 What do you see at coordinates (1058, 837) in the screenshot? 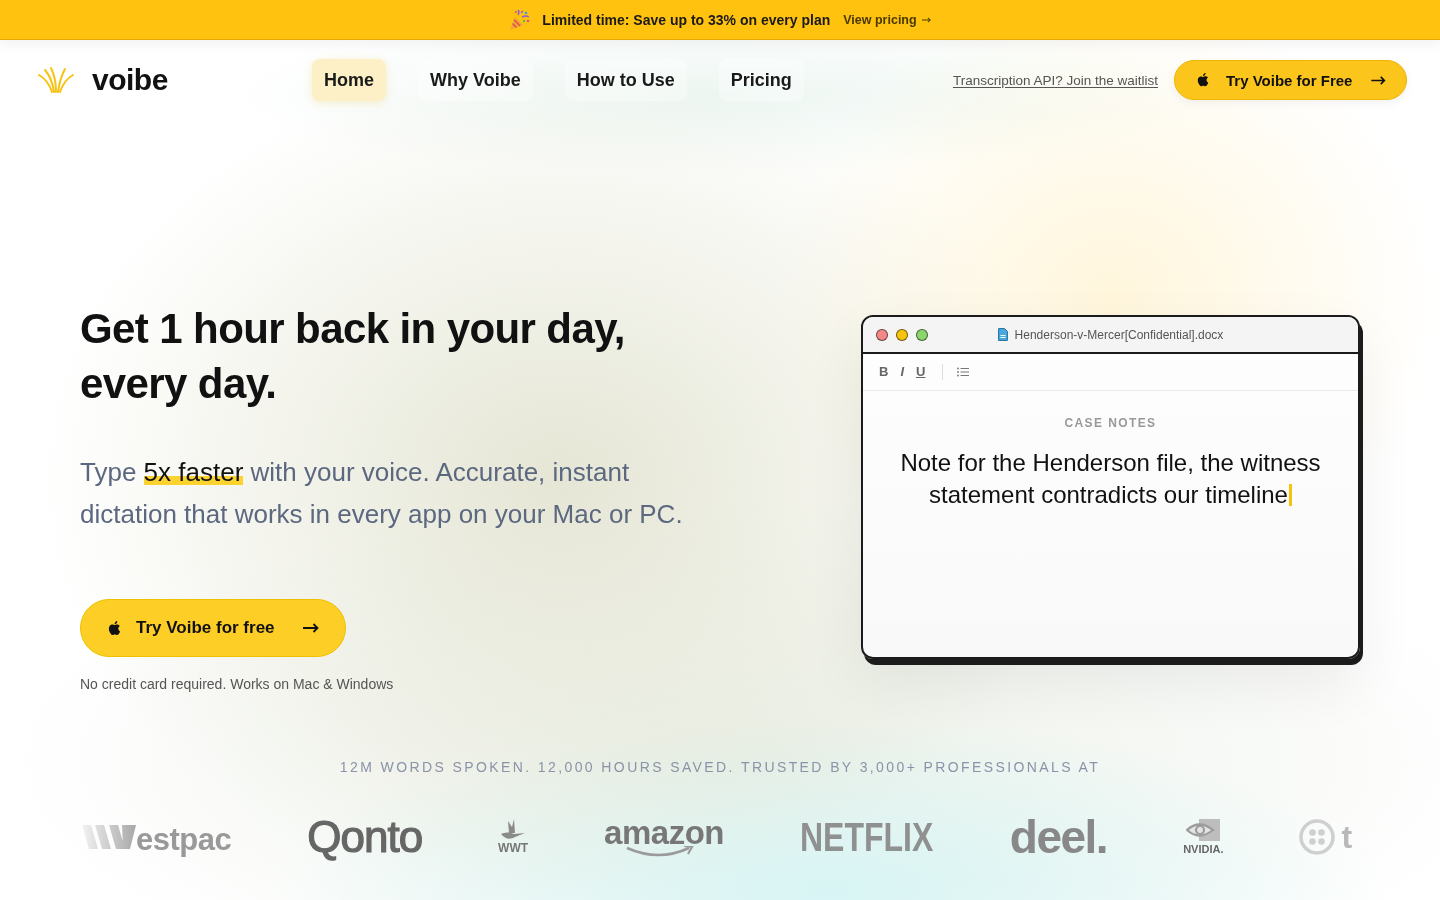
I see `logo-wordmark: deel.` at bounding box center [1058, 837].